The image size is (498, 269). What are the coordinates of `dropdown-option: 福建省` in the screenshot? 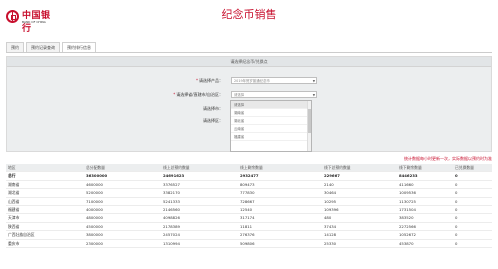 It's located at (271, 137).